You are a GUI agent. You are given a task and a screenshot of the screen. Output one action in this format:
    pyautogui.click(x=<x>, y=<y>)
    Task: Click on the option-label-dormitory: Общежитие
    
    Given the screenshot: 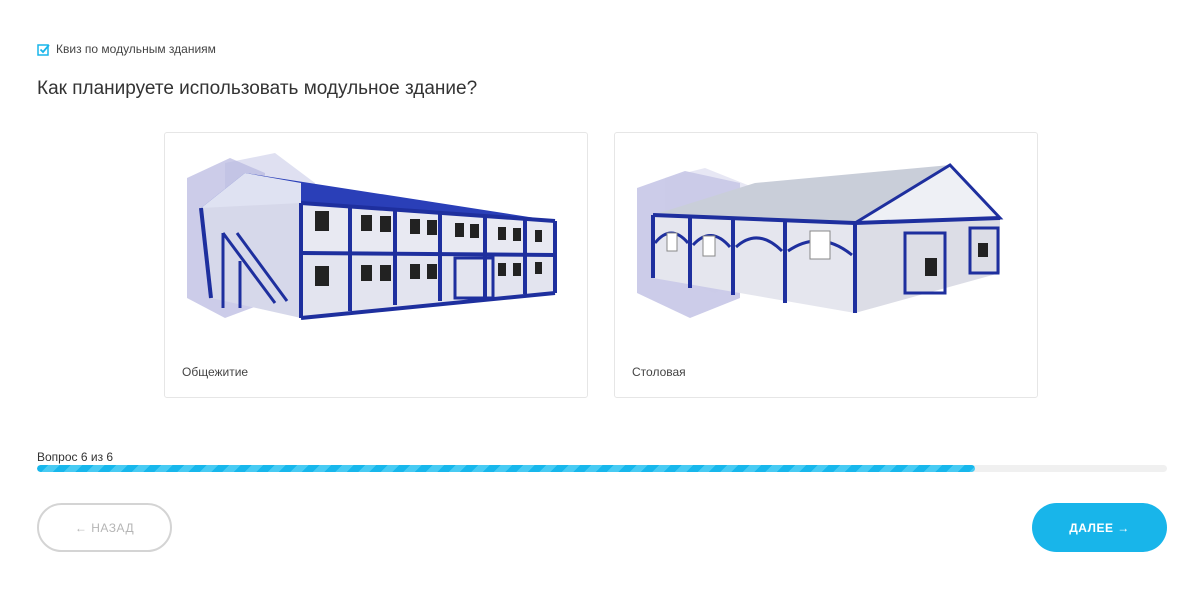 What is the action you would take?
    pyautogui.click(x=215, y=372)
    